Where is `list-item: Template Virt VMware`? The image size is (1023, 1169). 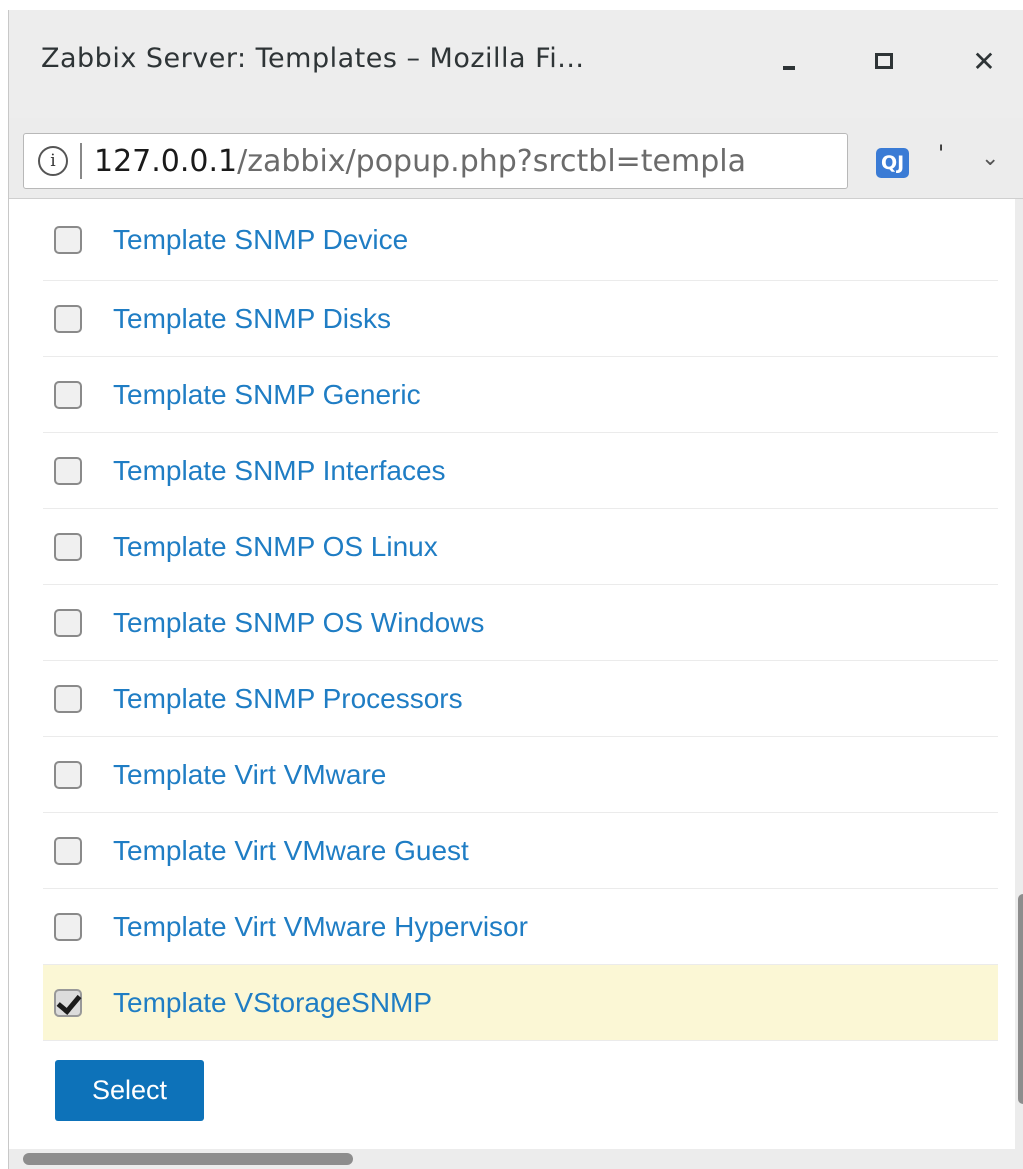
list-item: Template Virt VMware is located at coordinates (520, 775).